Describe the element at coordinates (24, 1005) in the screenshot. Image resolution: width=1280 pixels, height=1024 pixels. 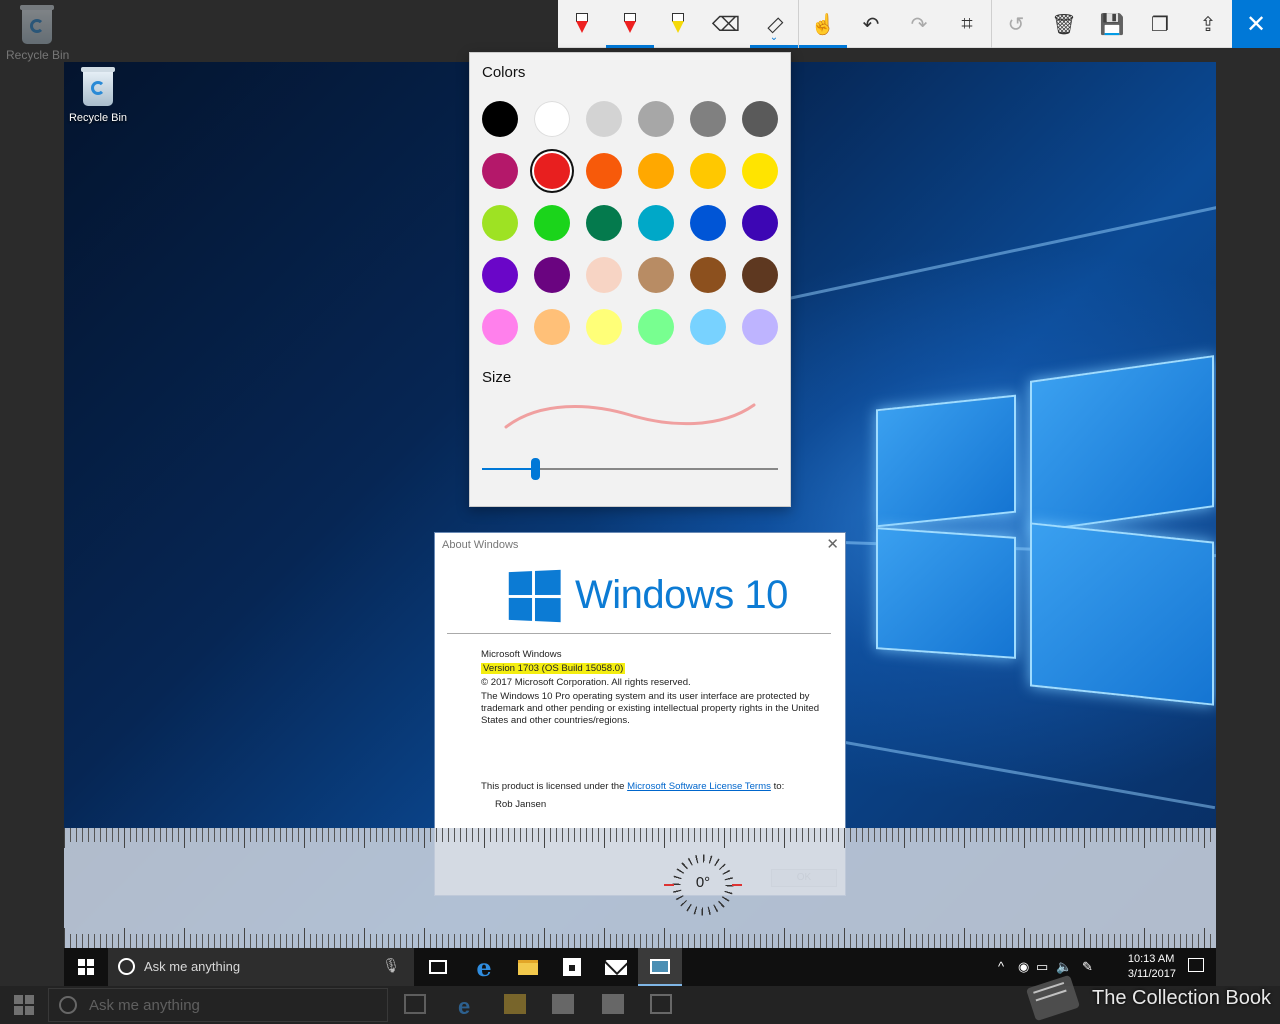
I see `outer-start-icon` at that location.